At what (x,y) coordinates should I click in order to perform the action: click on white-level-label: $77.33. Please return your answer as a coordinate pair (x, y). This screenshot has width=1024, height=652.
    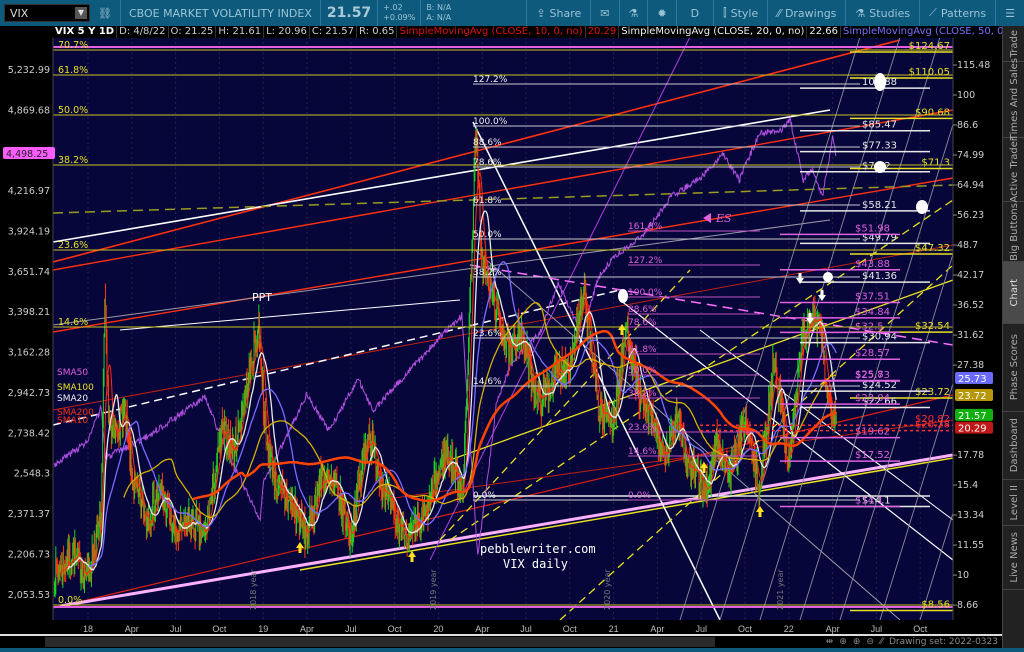
    Looking at the image, I should click on (879, 146).